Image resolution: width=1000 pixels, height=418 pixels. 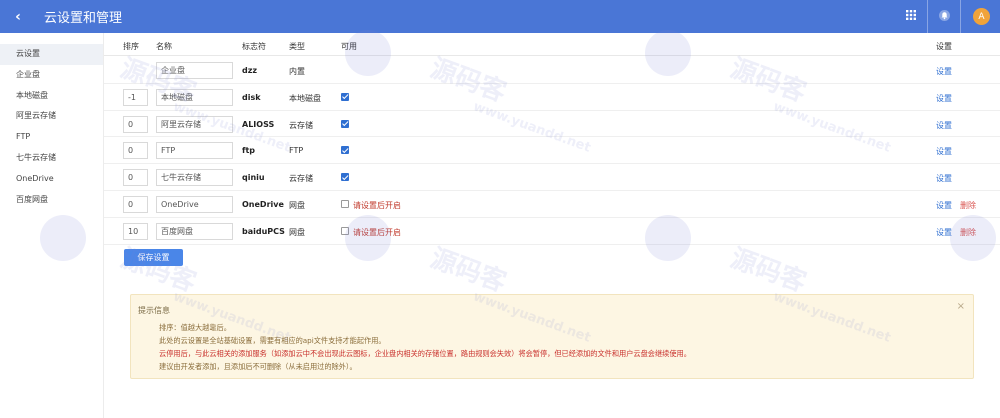 I want to click on type-text: FTP, so click(x=296, y=151).